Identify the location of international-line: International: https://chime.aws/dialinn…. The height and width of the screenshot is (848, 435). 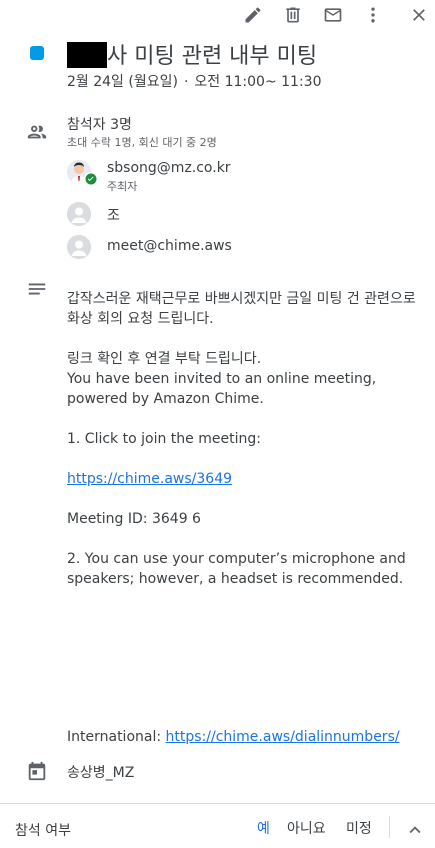
(233, 737).